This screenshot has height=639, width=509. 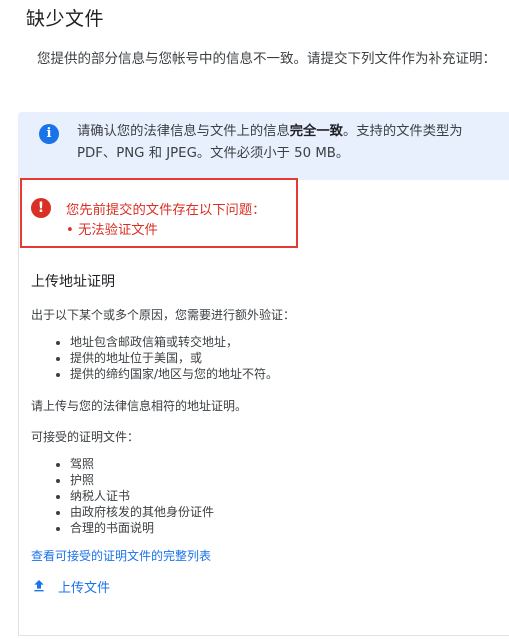 What do you see at coordinates (85, 437) in the screenshot?
I see `accepted-docs-title: 可接受的证明文件：` at bounding box center [85, 437].